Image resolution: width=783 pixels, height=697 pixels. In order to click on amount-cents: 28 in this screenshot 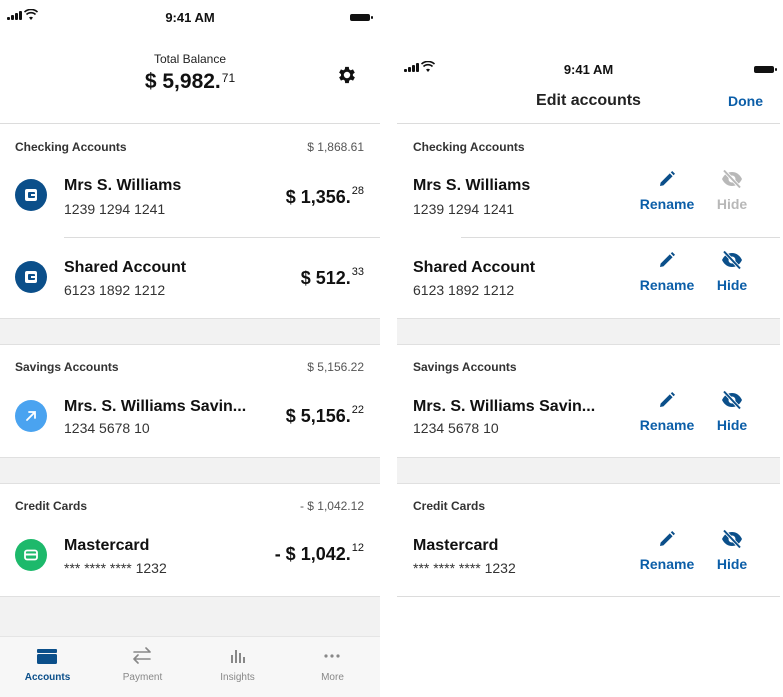, I will do `click(357, 191)`.